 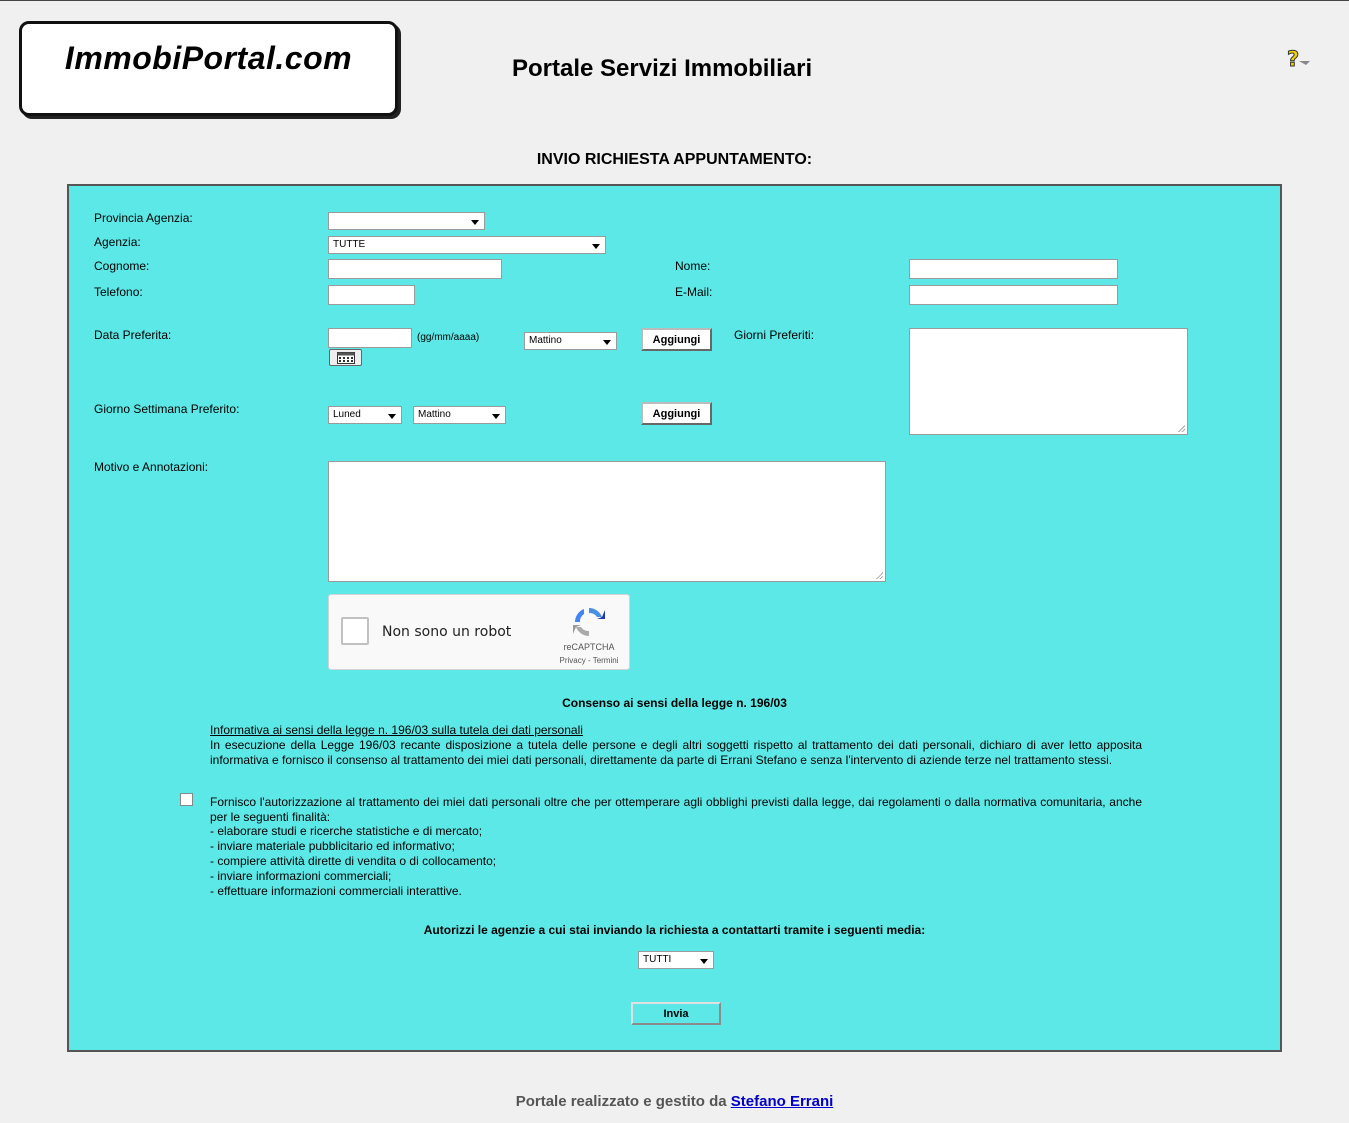 What do you see at coordinates (347, 414) in the screenshot?
I see `giorno-settimana-value: Luned` at bounding box center [347, 414].